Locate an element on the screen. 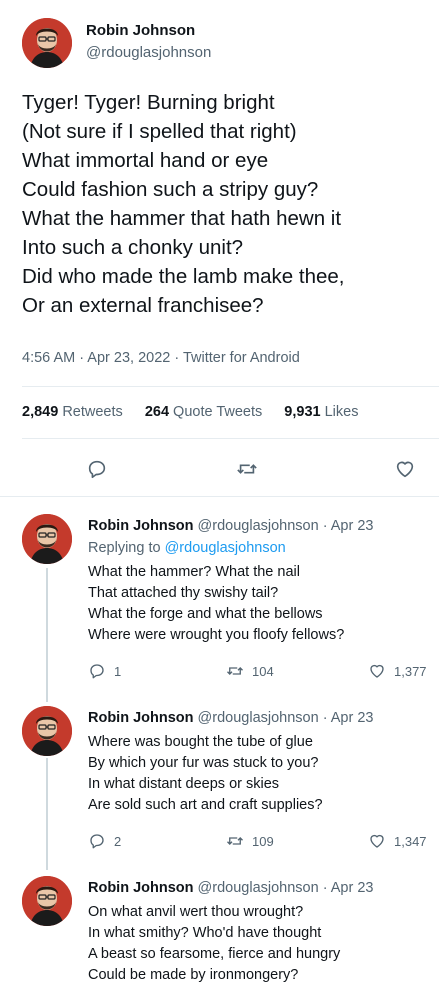  retweets-stat: 2,849 Retweets is located at coordinates (72, 412).